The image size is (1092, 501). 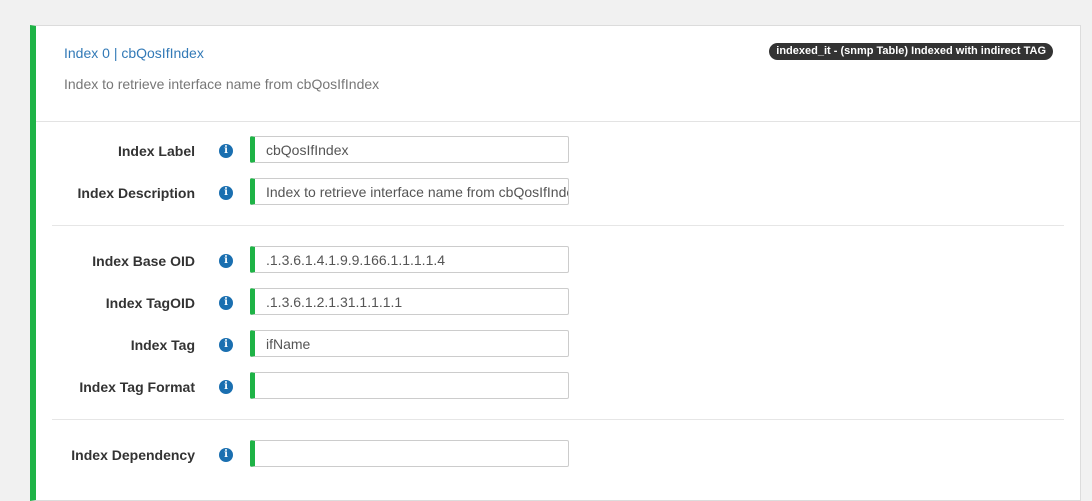 I want to click on index-base-oid-label: Index Base OID, so click(x=143, y=261).